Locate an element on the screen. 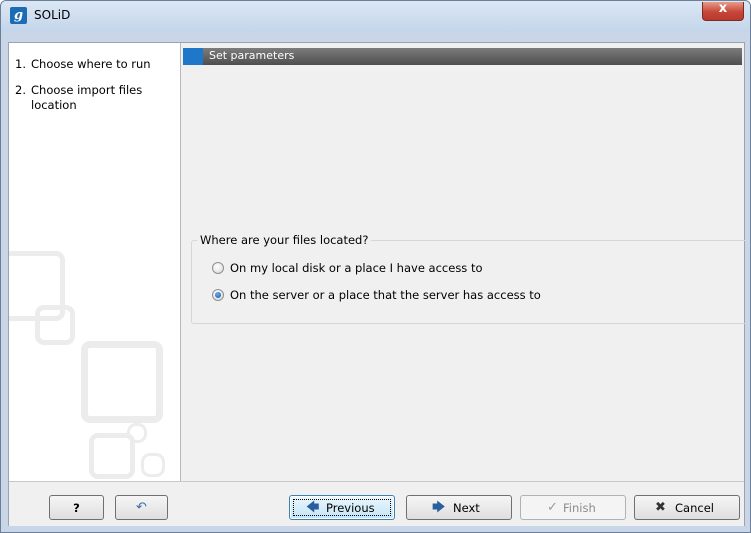 Image resolution: width=751 pixels, height=533 pixels. help-label: ? is located at coordinates (76, 508).